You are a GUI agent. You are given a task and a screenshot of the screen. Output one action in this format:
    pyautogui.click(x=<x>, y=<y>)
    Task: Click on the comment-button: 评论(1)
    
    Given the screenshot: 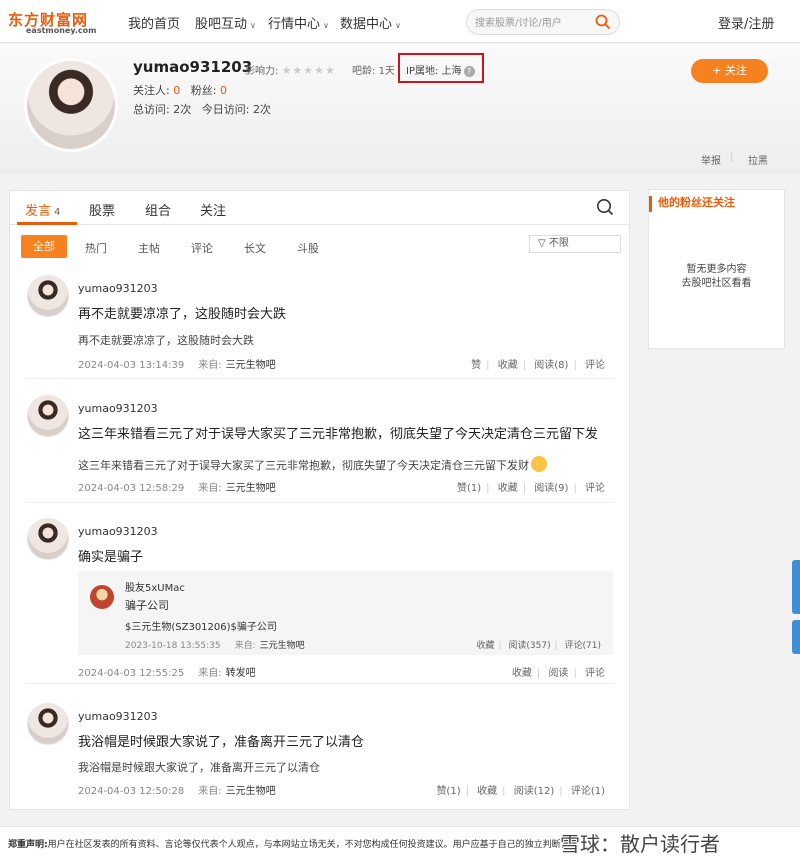 What is the action you would take?
    pyautogui.click(x=588, y=791)
    